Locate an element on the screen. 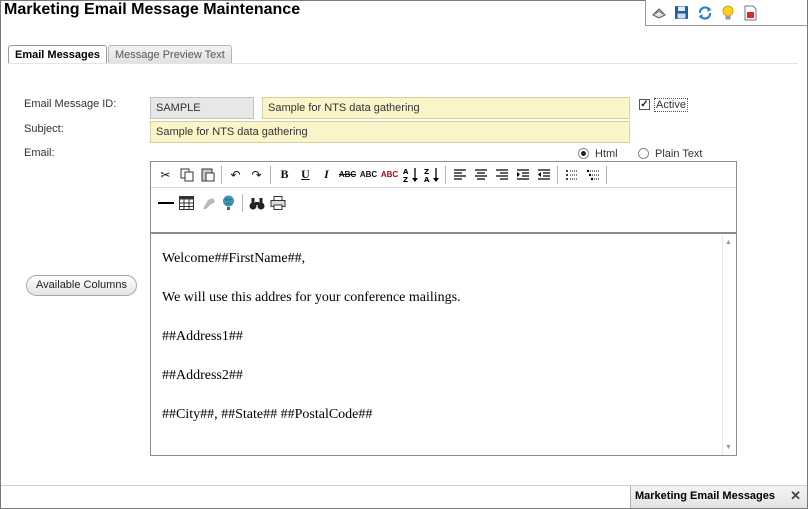  bold-icon: B is located at coordinates (284, 175).